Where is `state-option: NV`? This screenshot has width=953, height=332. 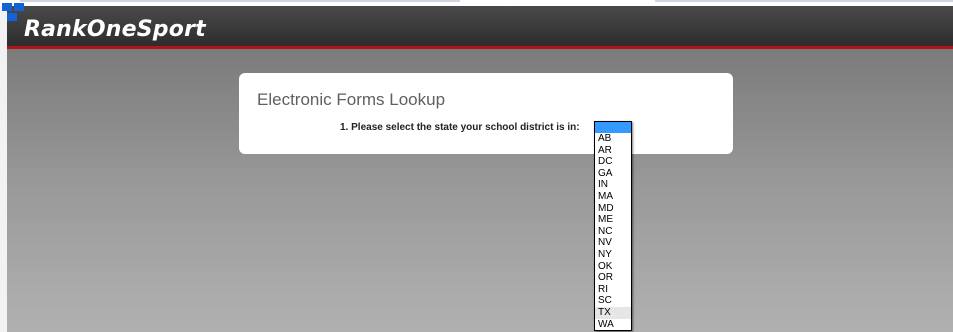 state-option: NV is located at coordinates (613, 243).